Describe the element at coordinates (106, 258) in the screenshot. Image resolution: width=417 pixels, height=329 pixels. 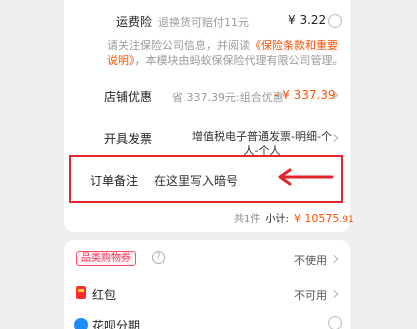
I see `coupon-badge: 品类购物券` at that location.